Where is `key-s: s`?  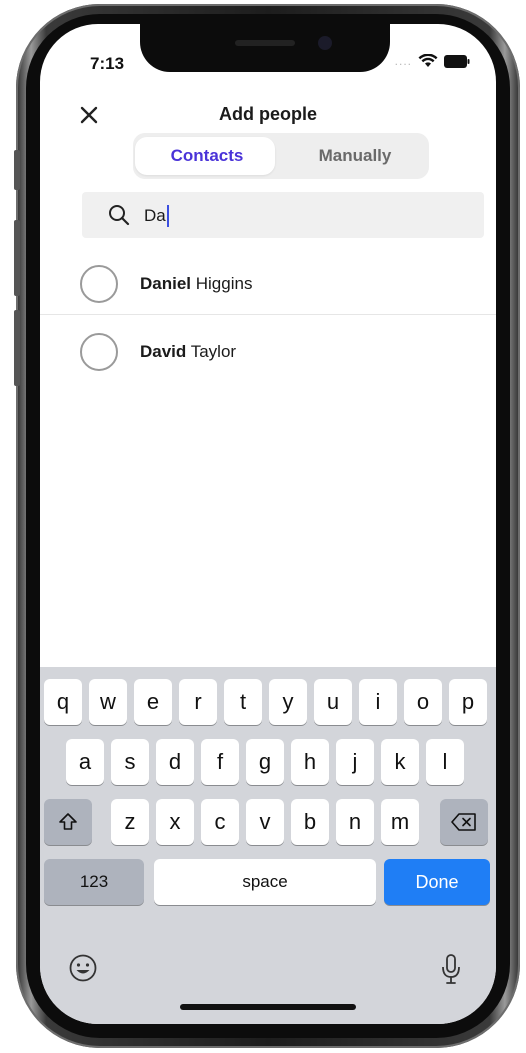
key-s: s is located at coordinates (130, 762).